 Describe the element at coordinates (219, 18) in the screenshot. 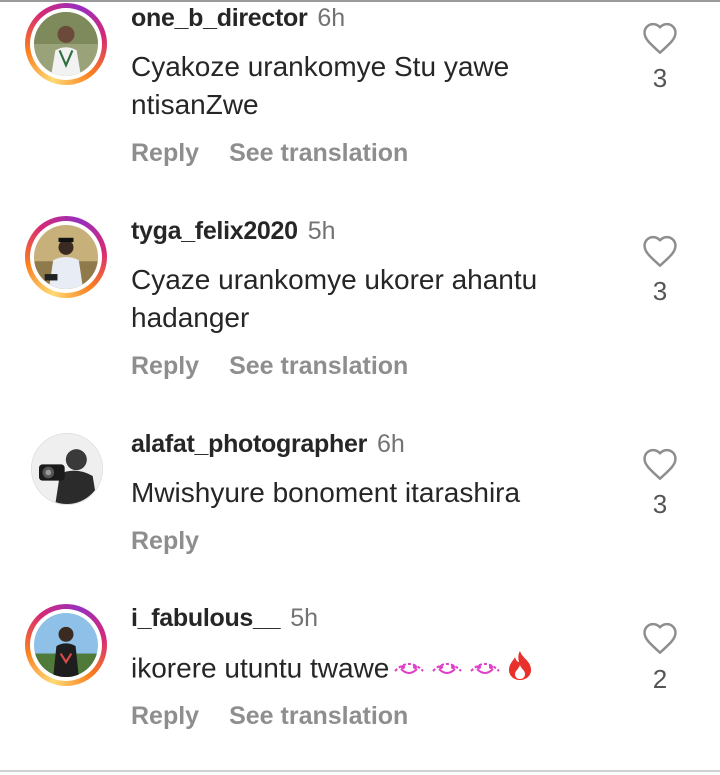

I see `username: one_b_director` at that location.